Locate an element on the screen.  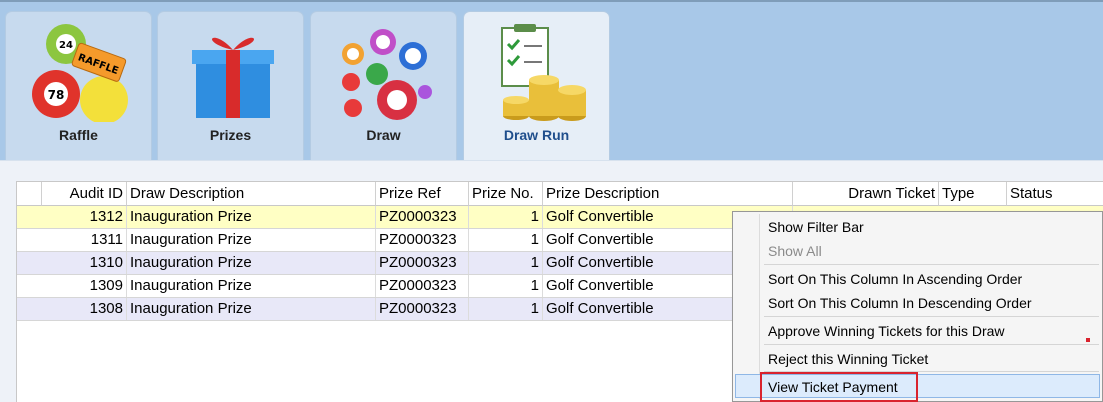
tab-prizes-label: Prizes is located at coordinates (230, 135).